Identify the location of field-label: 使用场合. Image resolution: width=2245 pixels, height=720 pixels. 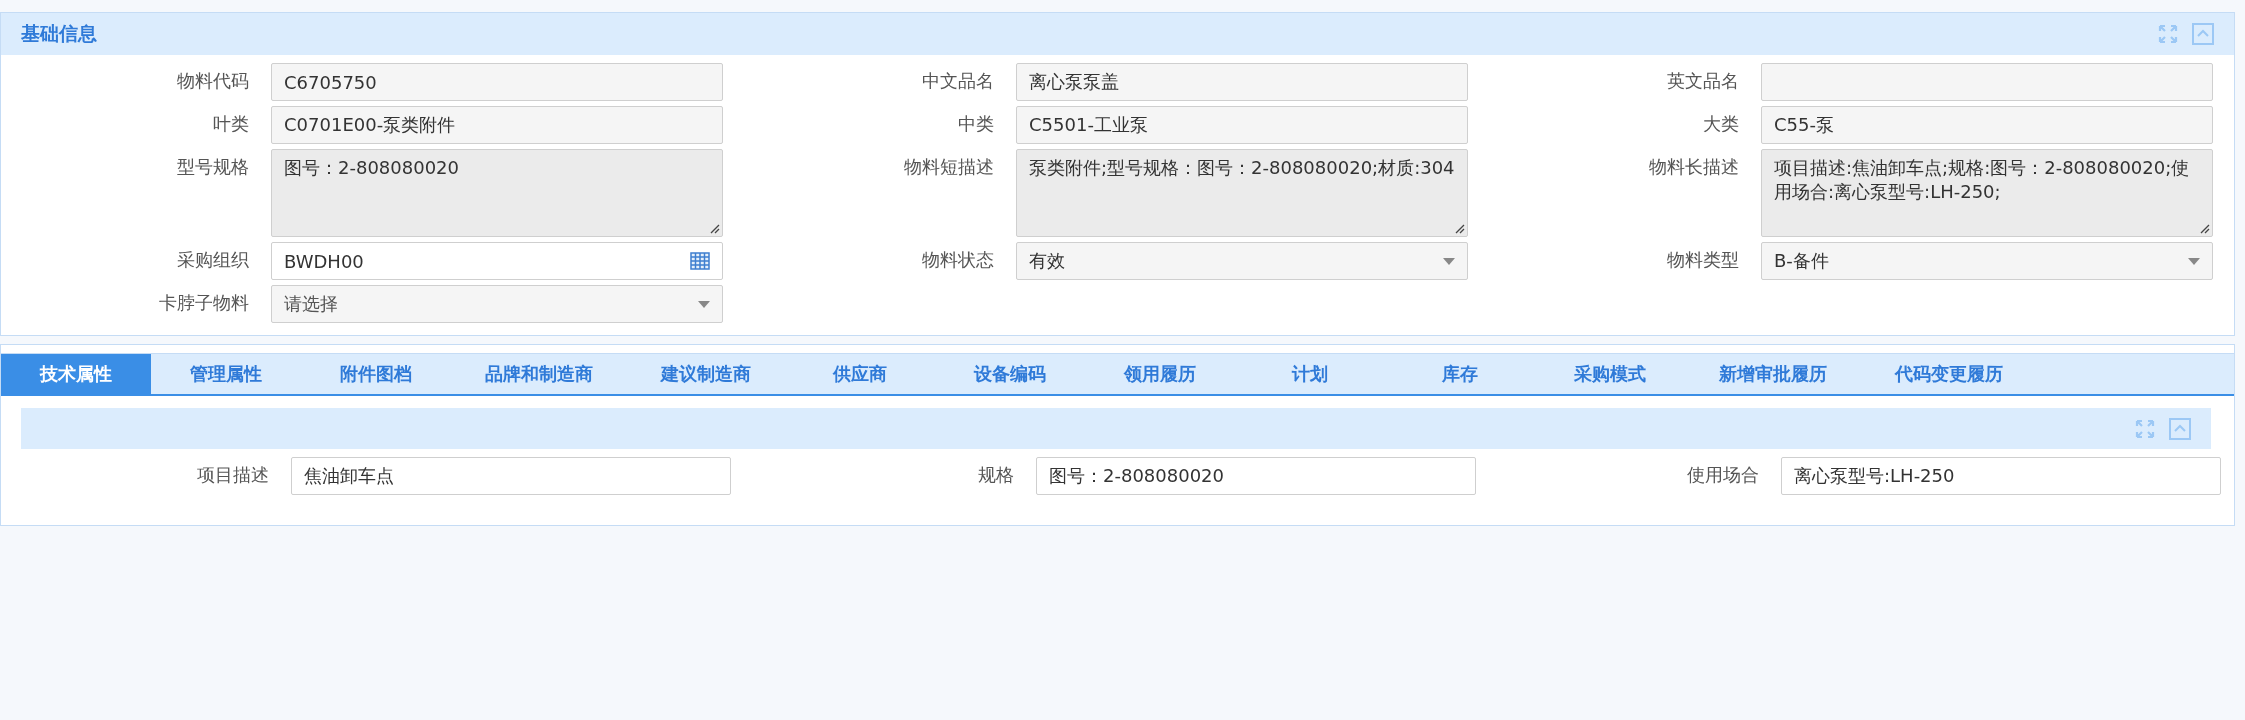
(1723, 475).